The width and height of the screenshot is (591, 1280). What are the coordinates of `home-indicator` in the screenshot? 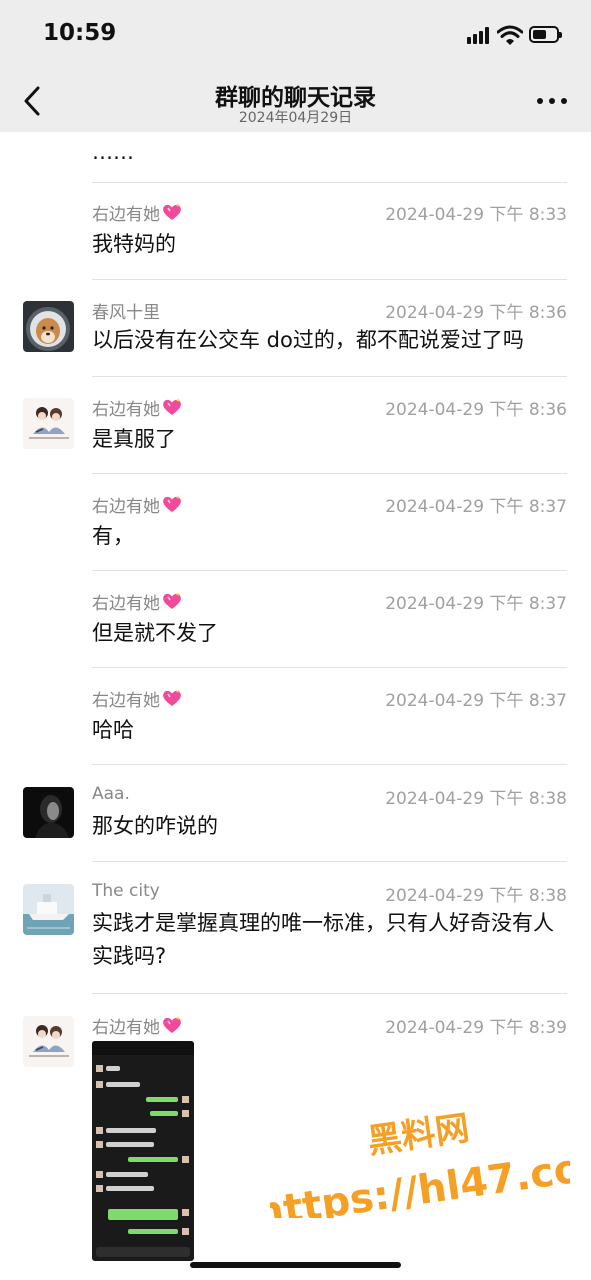 It's located at (295, 1265).